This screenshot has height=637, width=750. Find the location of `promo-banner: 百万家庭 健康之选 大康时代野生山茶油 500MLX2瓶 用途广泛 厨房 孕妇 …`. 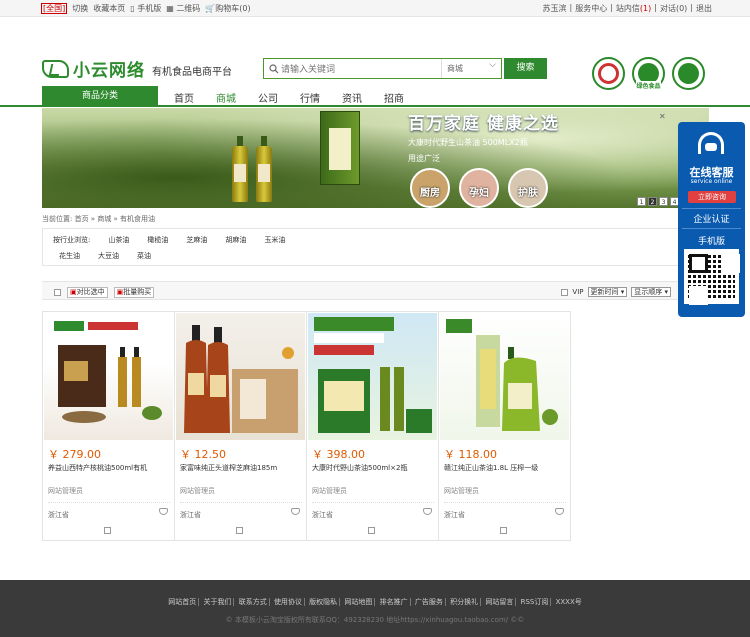

promo-banner: 百万家庭 健康之选 大康时代野生山茶油 500MLX2瓶 用途广泛 厨房 孕妇 … is located at coordinates (375, 158).